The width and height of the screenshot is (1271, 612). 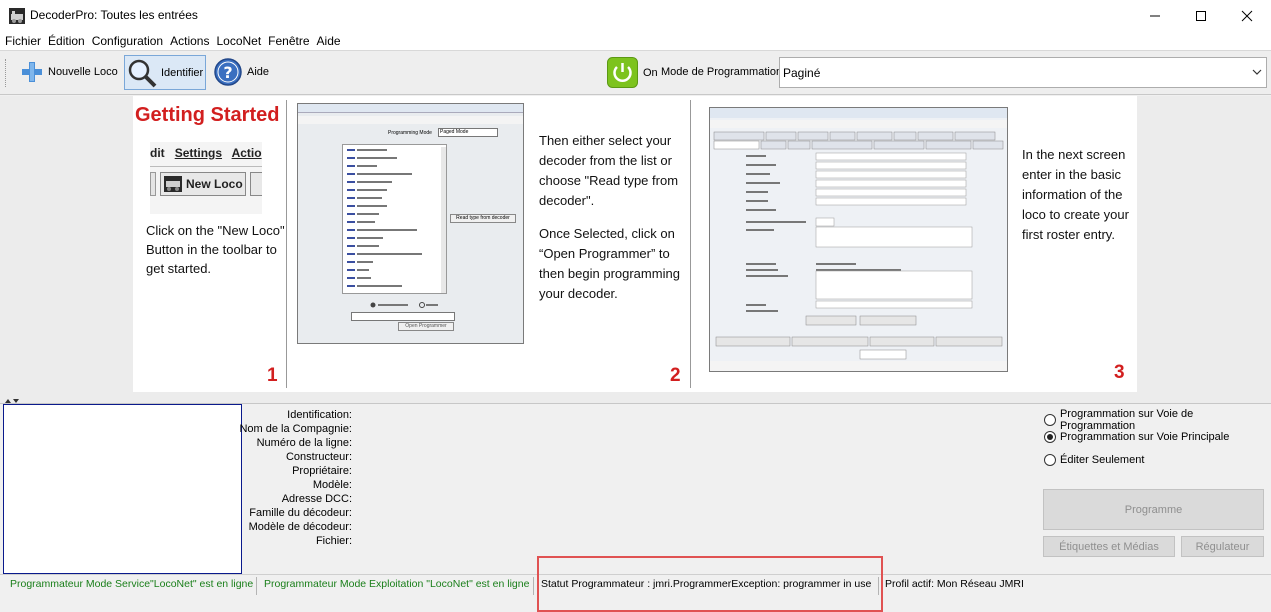 I want to click on help-icon: ?, so click(x=228, y=72).